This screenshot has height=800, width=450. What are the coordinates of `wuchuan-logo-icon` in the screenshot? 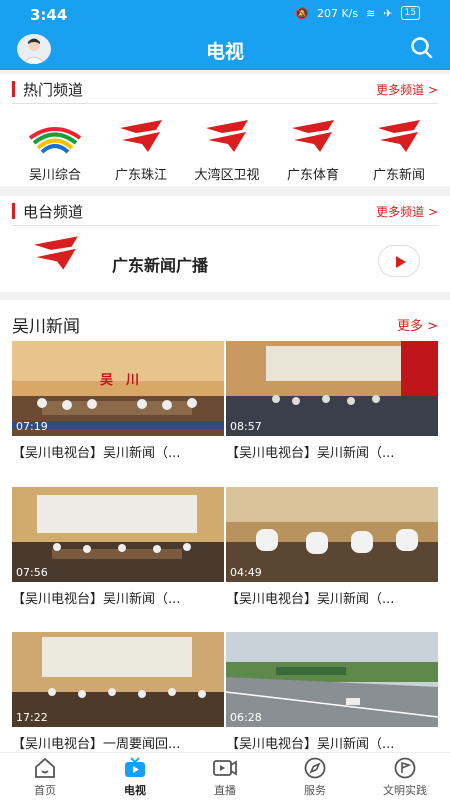 It's located at (55, 140).